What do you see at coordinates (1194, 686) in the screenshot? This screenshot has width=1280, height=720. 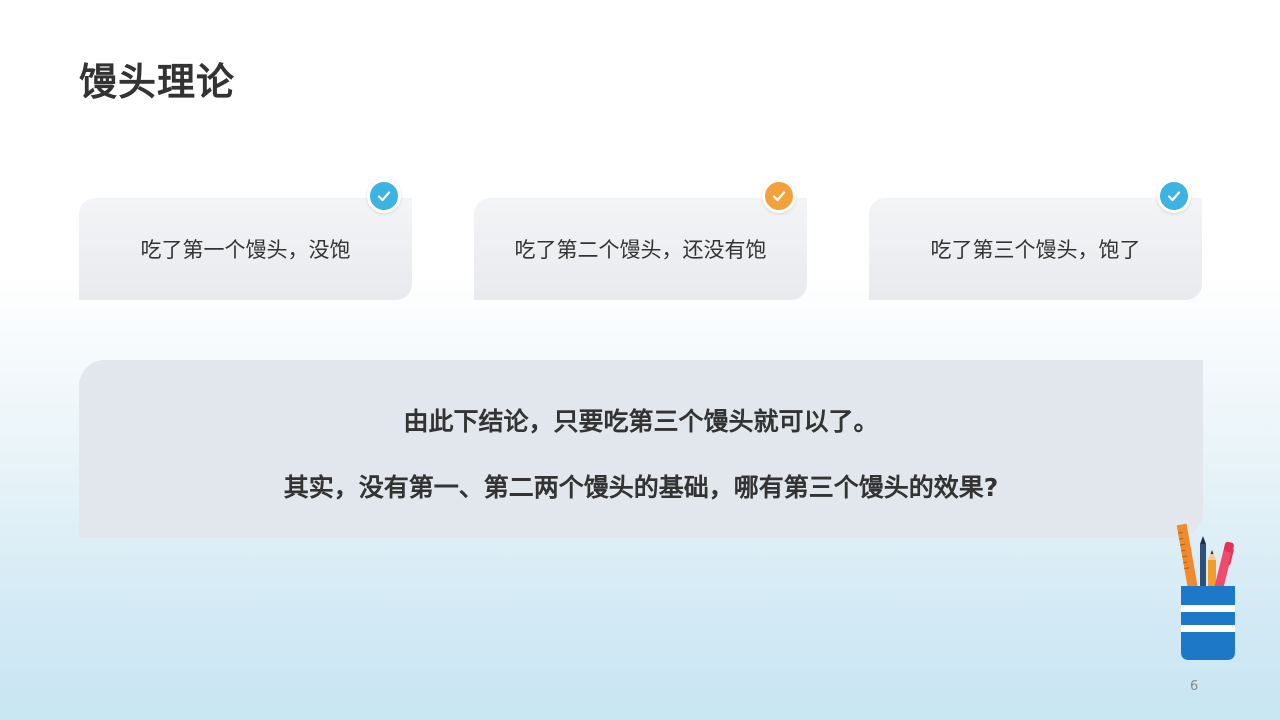 I see `page-number: 6` at bounding box center [1194, 686].